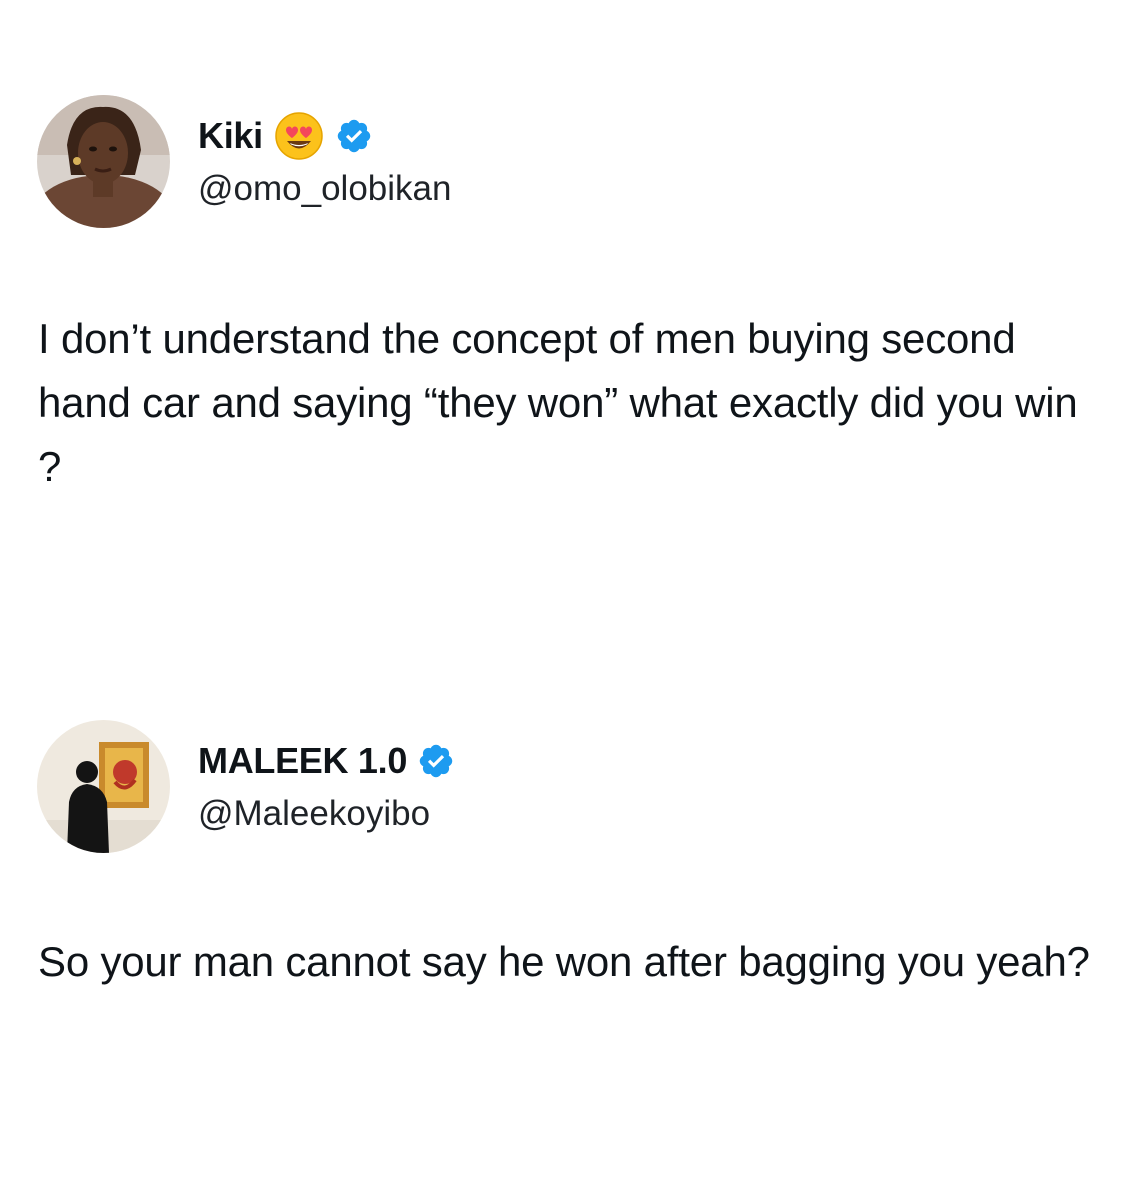 This screenshot has height=1200, width=1133. I want to click on heart-eyes-emoji-icon, so click(299, 136).